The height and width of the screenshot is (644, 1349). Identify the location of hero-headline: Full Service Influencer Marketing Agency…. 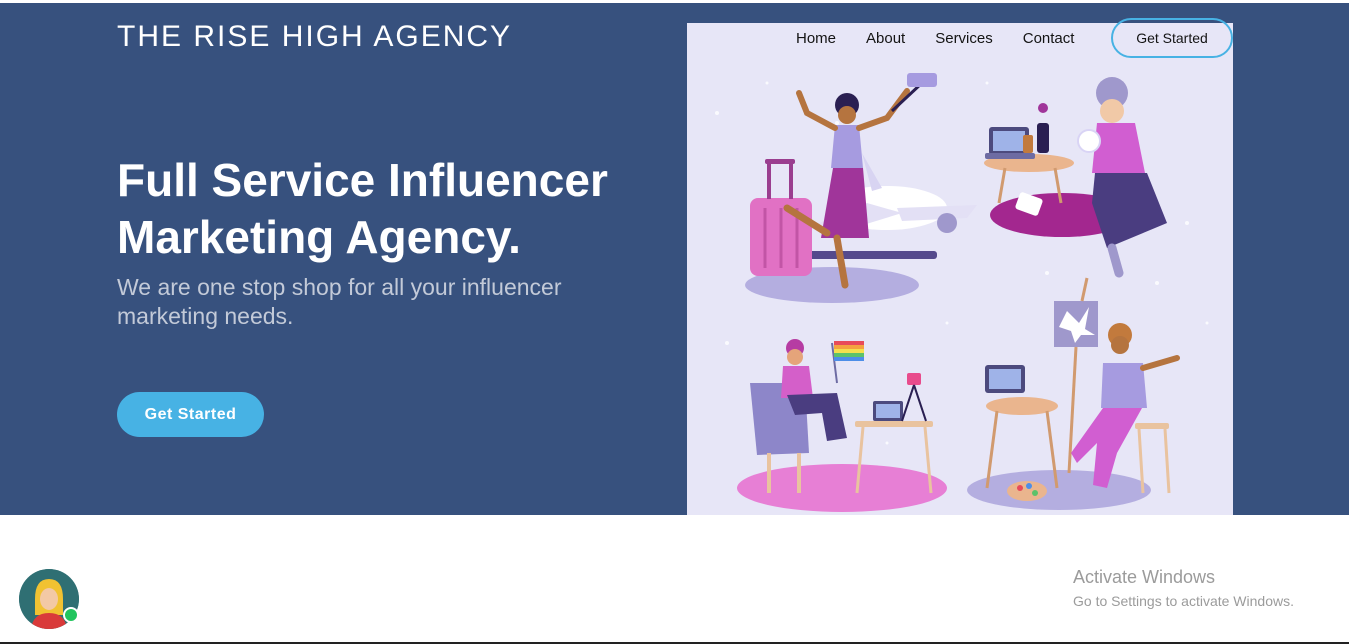
(387, 209).